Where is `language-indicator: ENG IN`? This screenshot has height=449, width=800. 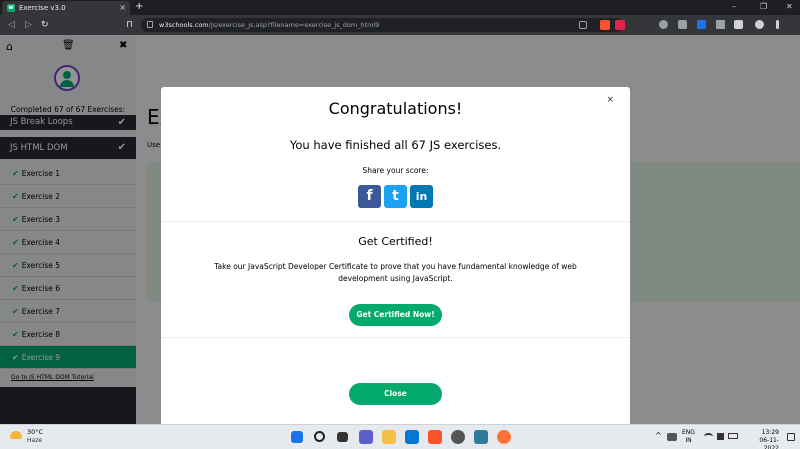 language-indicator: ENG IN is located at coordinates (688, 437).